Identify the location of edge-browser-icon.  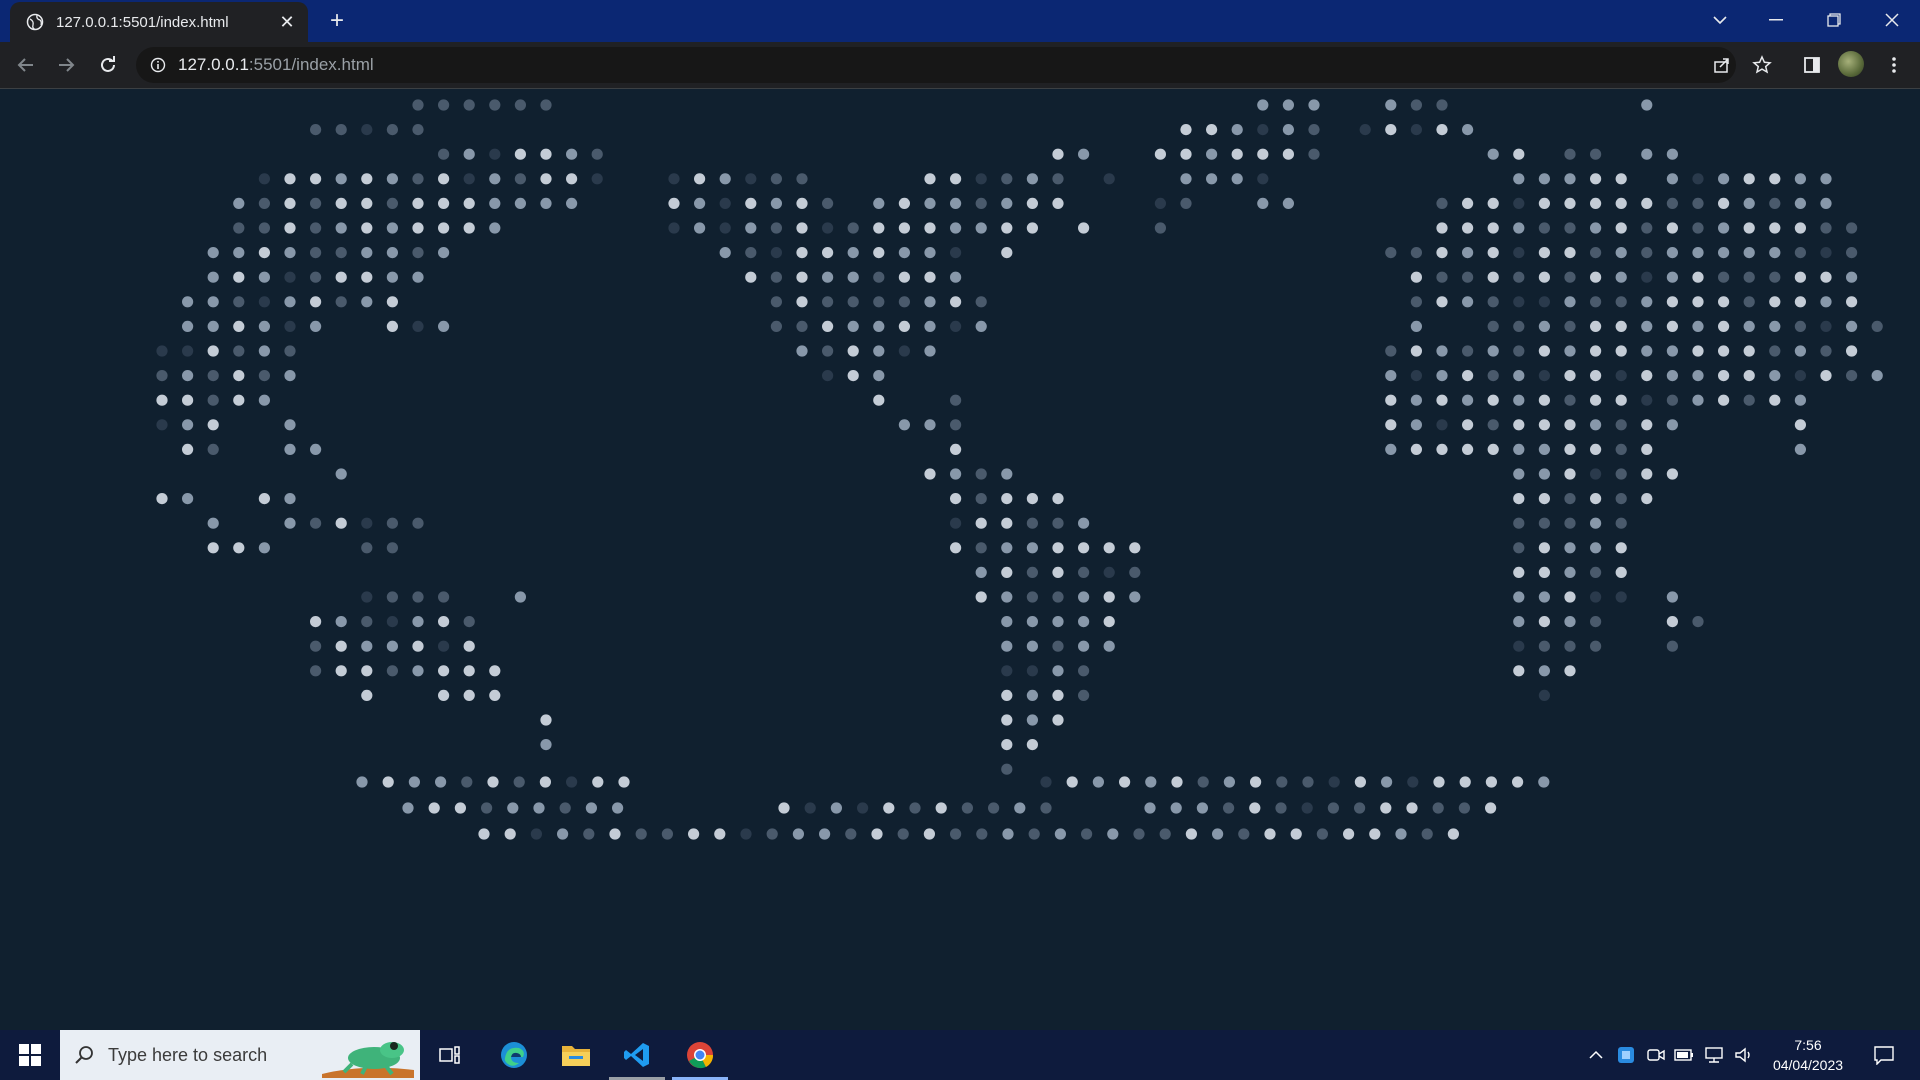
(514, 1055).